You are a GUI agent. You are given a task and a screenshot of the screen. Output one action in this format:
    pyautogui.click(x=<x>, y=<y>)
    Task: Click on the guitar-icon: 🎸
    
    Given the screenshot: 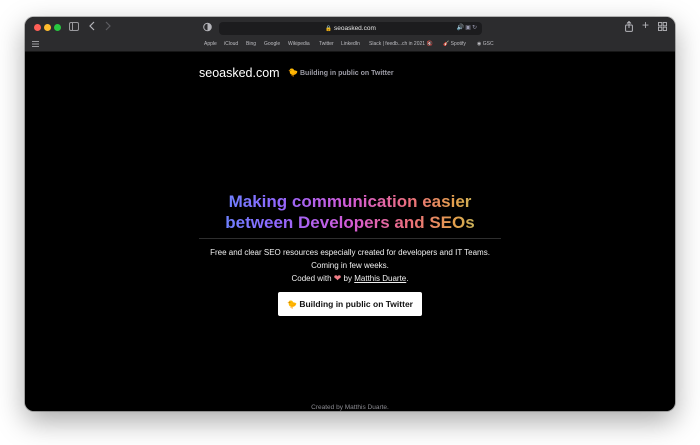 What is the action you would take?
    pyautogui.click(x=446, y=44)
    